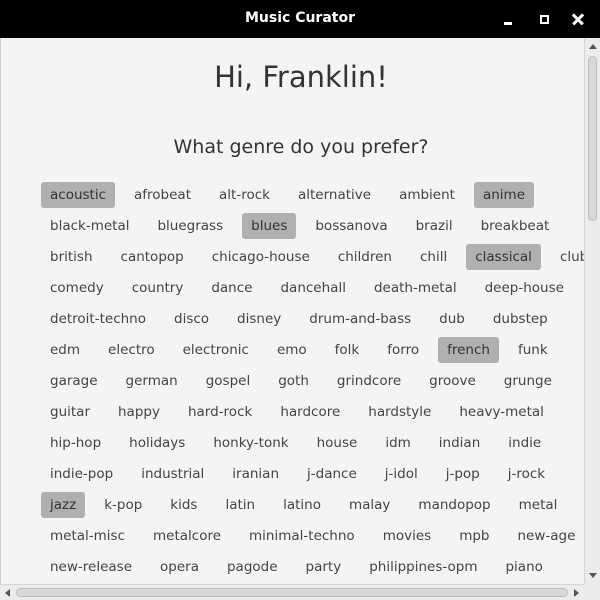  What do you see at coordinates (528, 381) in the screenshot?
I see `genre-chip-grunge: grunge` at bounding box center [528, 381].